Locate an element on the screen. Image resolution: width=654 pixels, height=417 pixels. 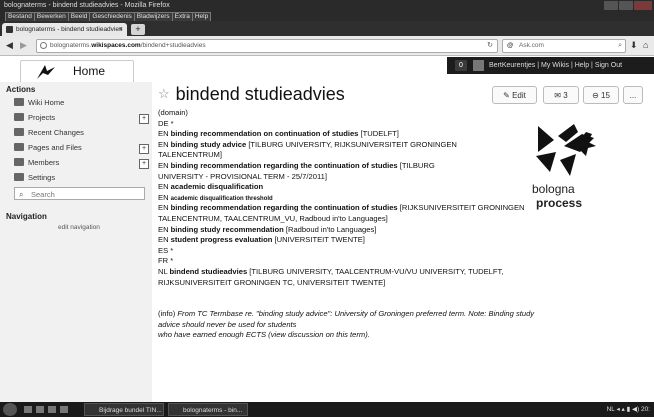
reload-icon: ↻ is located at coordinates (490, 46).